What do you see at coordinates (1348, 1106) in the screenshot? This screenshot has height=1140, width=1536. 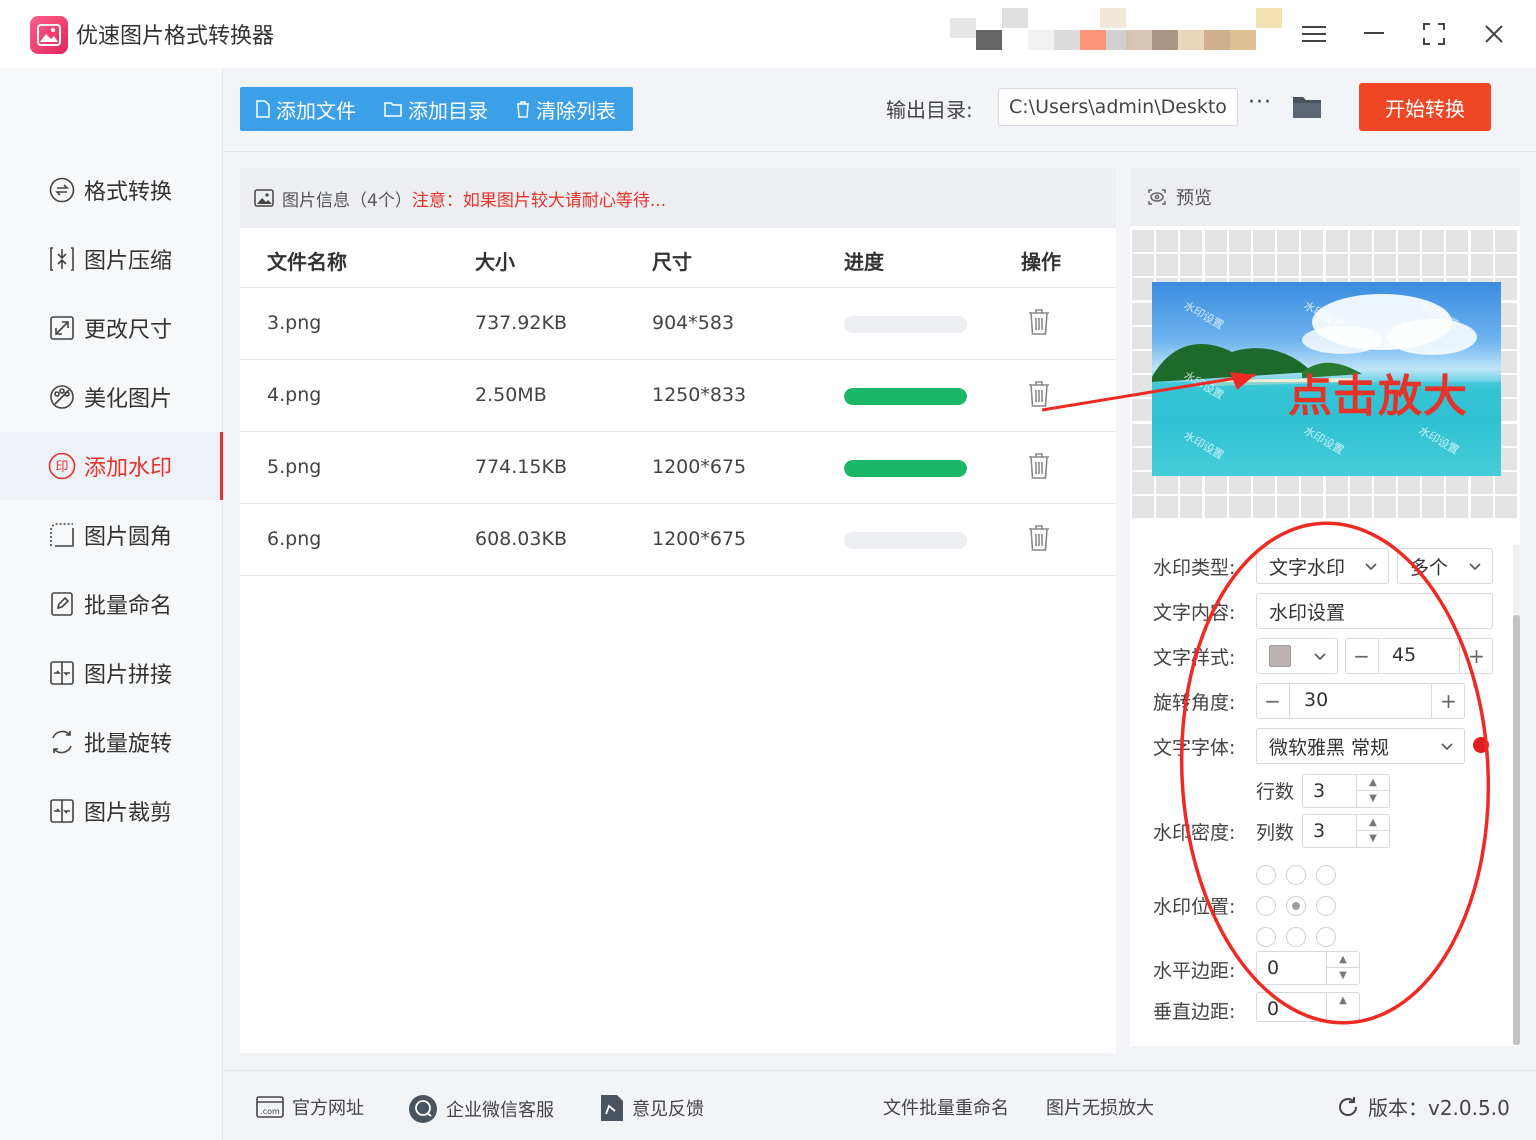 I see `refresh-icon` at bounding box center [1348, 1106].